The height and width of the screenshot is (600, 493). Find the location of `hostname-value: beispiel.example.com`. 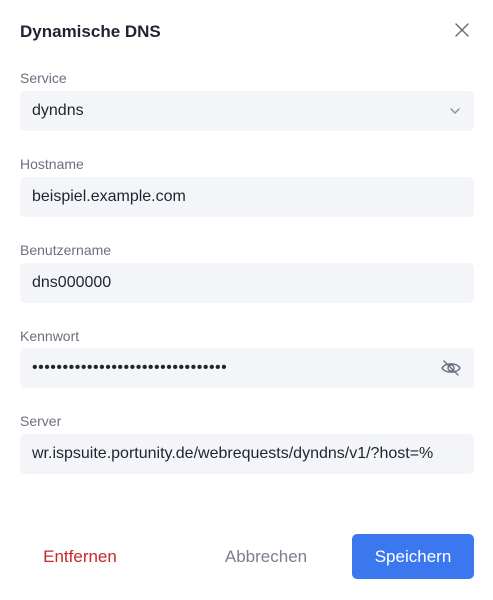

hostname-value: beispiel.example.com is located at coordinates (109, 196).